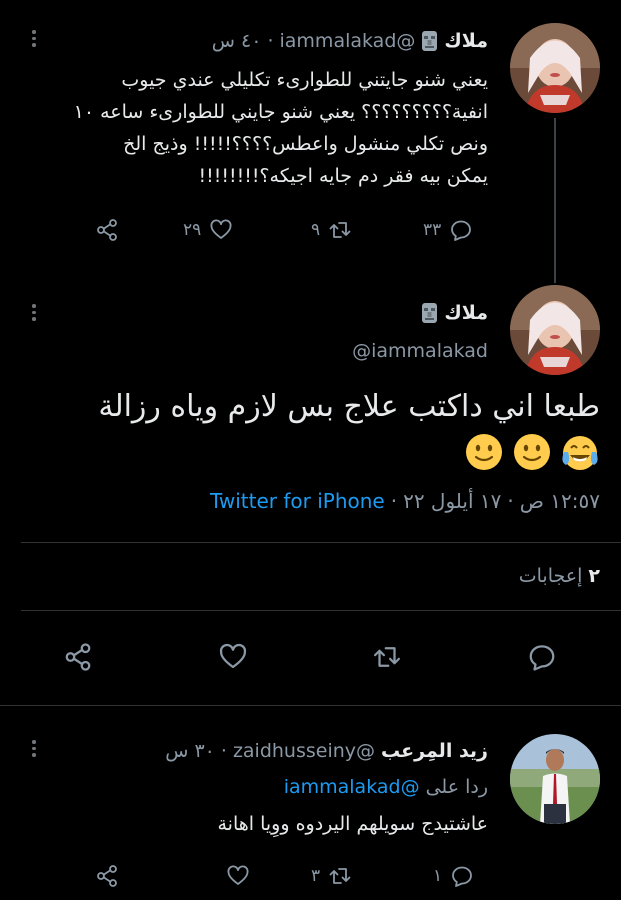 The image size is (621, 900). What do you see at coordinates (560, 501) in the screenshot?
I see `tweet-meta-time: ١٢:٥٧ ص` at bounding box center [560, 501].